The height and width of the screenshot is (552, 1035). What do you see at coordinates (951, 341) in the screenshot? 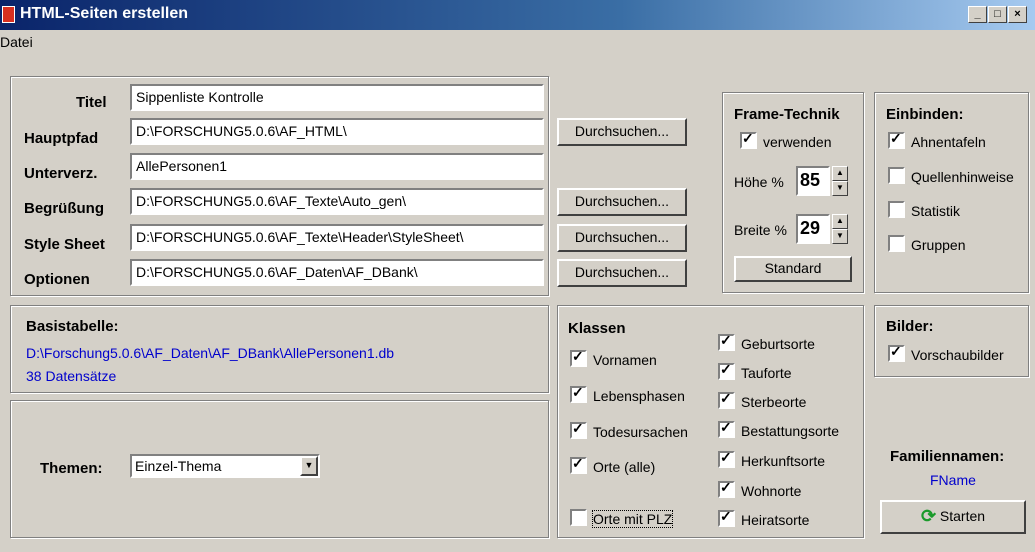
I see `bilder-panel` at bounding box center [951, 341].